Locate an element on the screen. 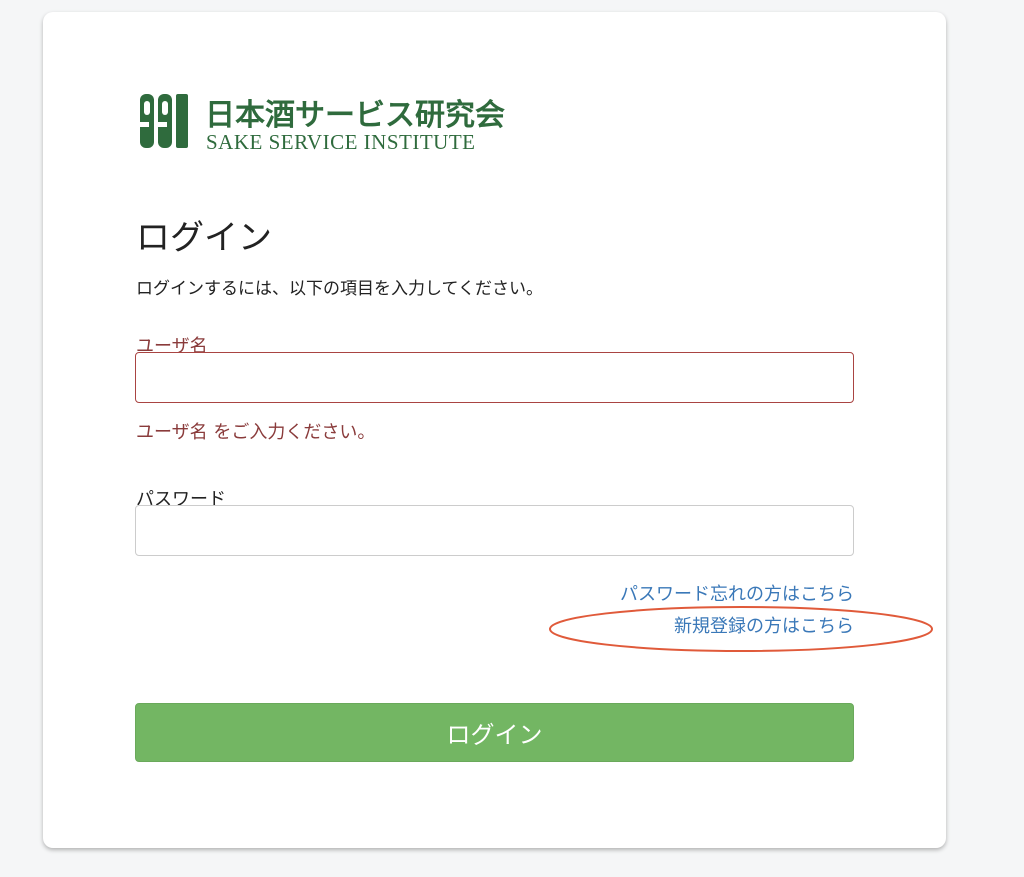 The height and width of the screenshot is (877, 1024). page-title: ログイン is located at coordinates (204, 238).